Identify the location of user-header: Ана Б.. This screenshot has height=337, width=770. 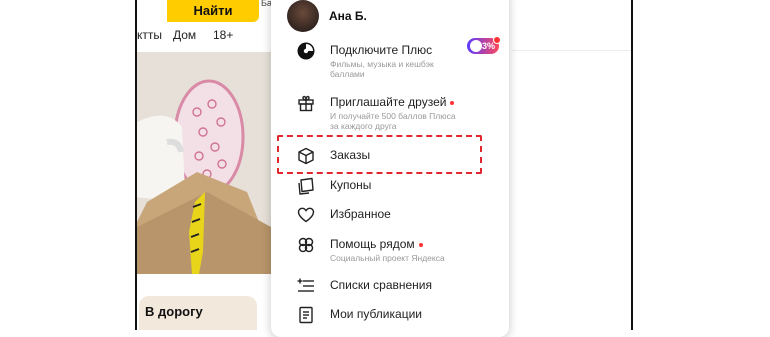
(327, 16).